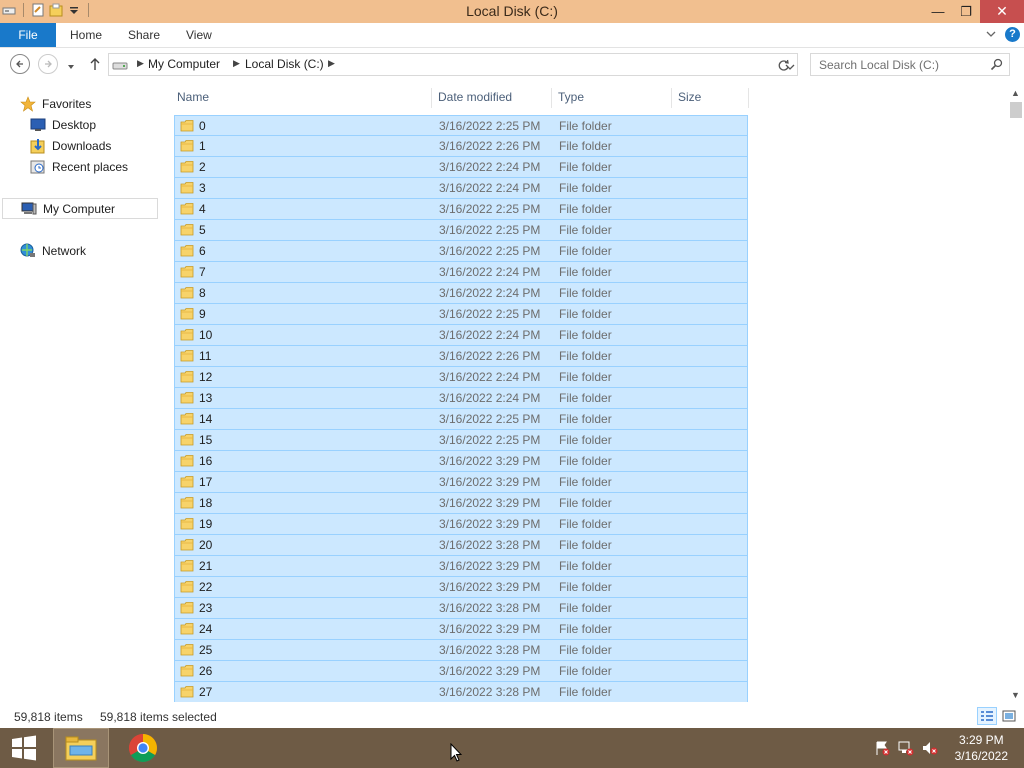 This screenshot has width=1024, height=768. I want to click on table-row: 13 3/16/2022 2:24 PM File folder, so click(461, 398).